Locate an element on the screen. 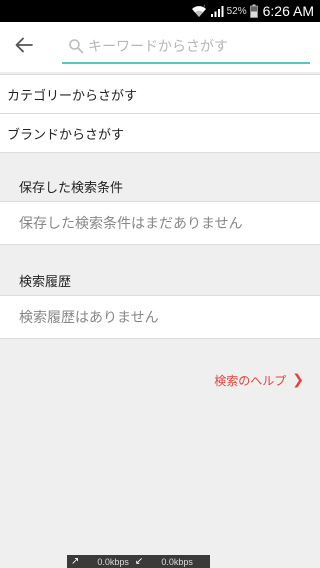 This screenshot has width=320, height=568. download-arrow-icon: ↙ is located at coordinates (139, 561).